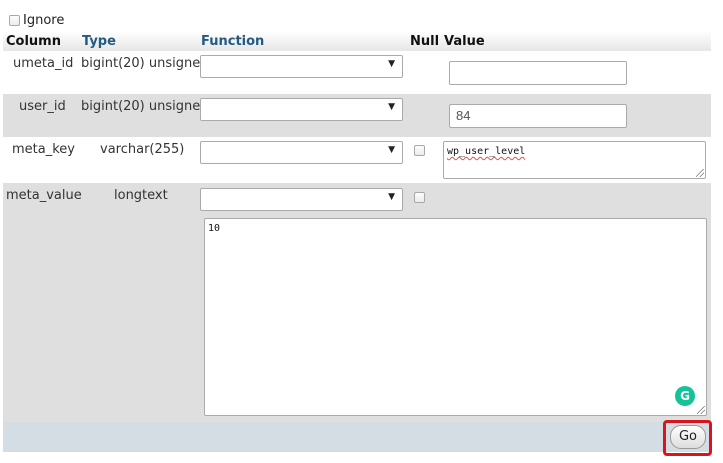 This screenshot has width=723, height=463. Describe the element at coordinates (14, 20) in the screenshot. I see `ignore-checkbox` at that location.